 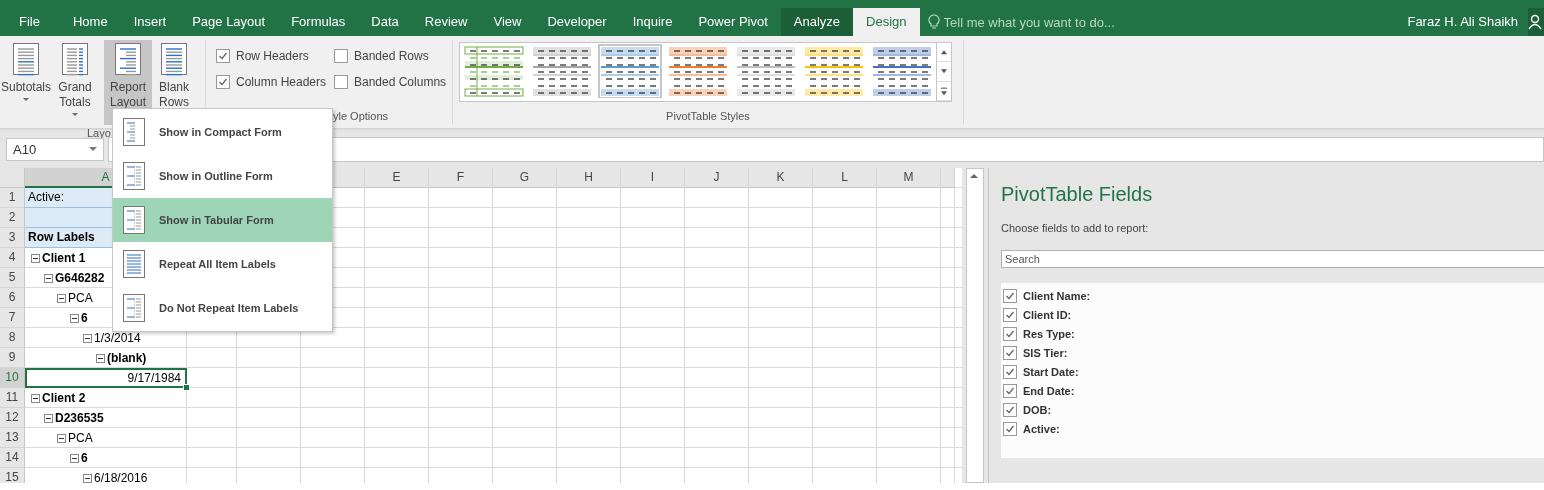 I want to click on pivot-item: PCA, so click(x=106, y=438).